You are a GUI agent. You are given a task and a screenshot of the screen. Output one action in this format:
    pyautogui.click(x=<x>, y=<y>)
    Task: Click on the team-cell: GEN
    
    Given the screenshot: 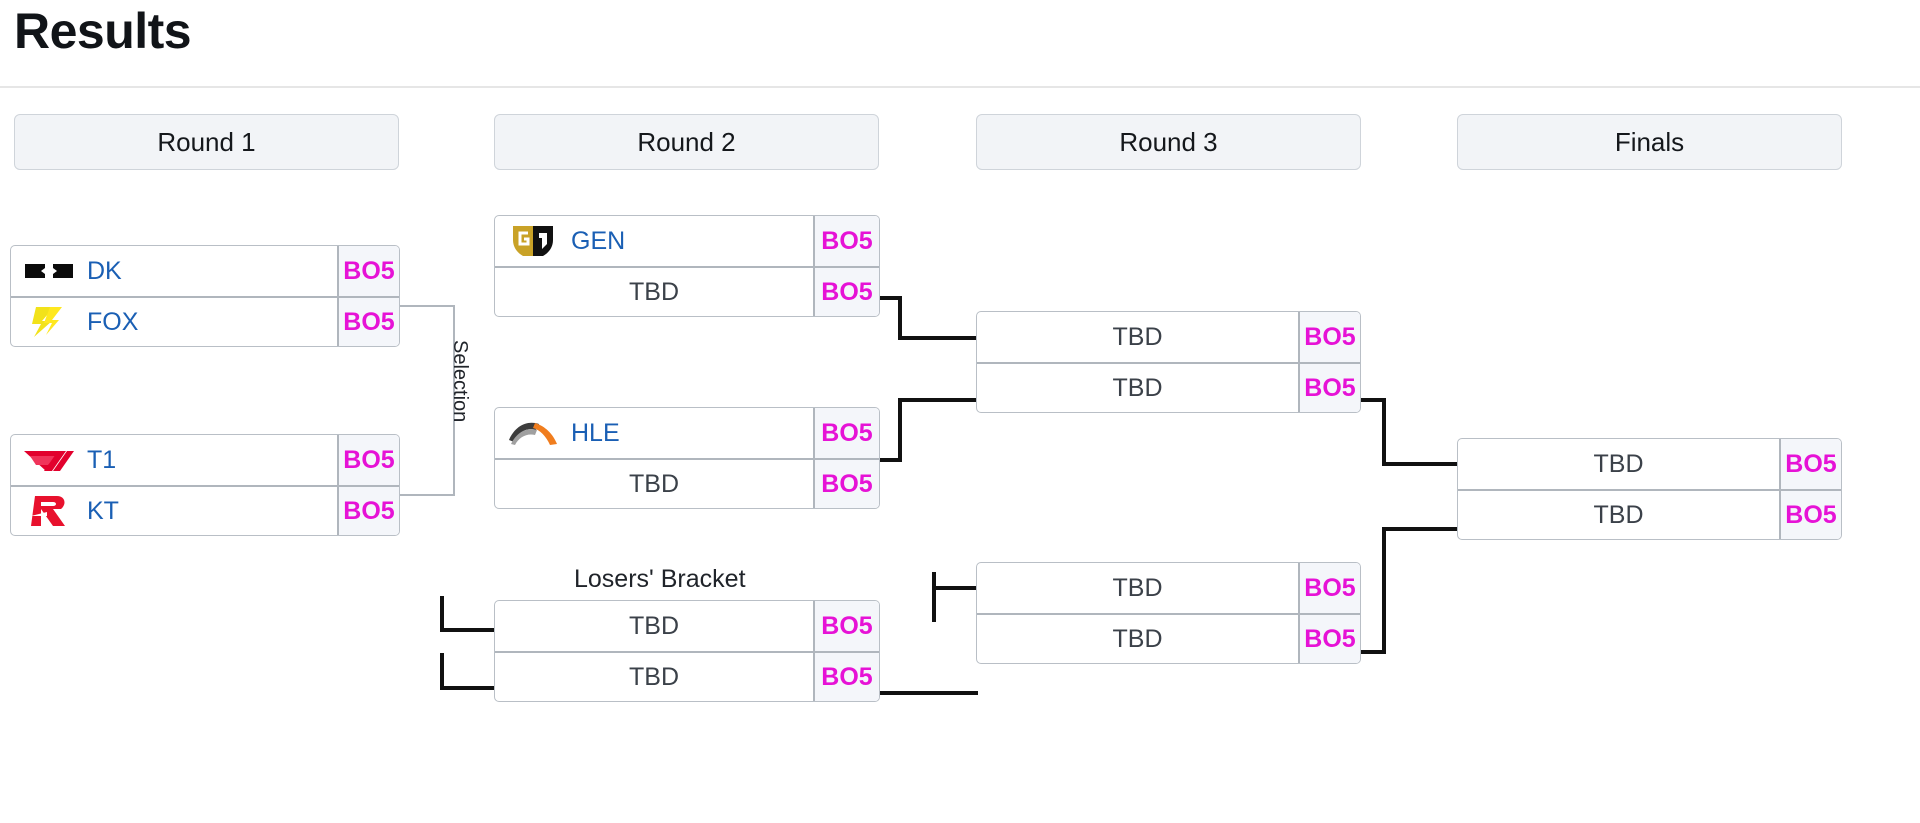 What is the action you would take?
    pyautogui.click(x=654, y=241)
    